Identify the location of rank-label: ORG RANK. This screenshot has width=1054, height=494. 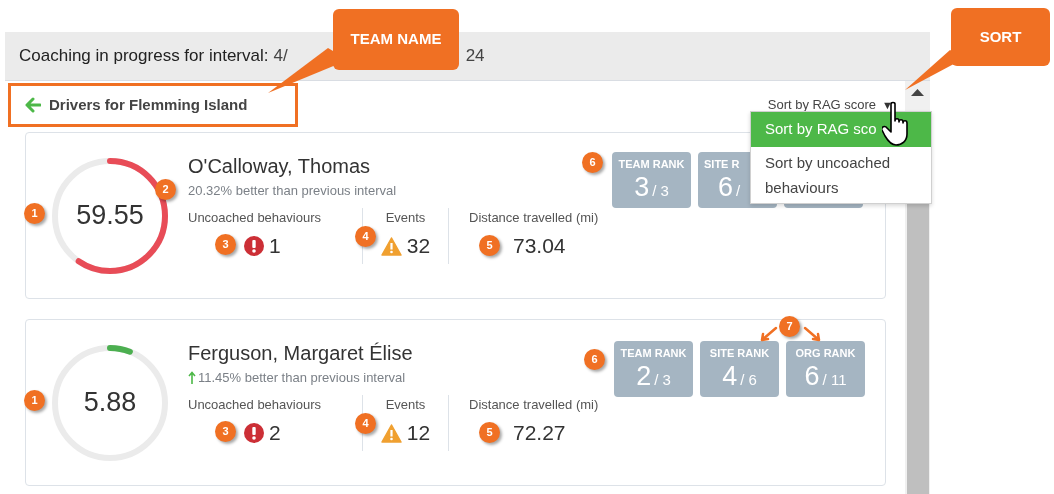
(825, 353).